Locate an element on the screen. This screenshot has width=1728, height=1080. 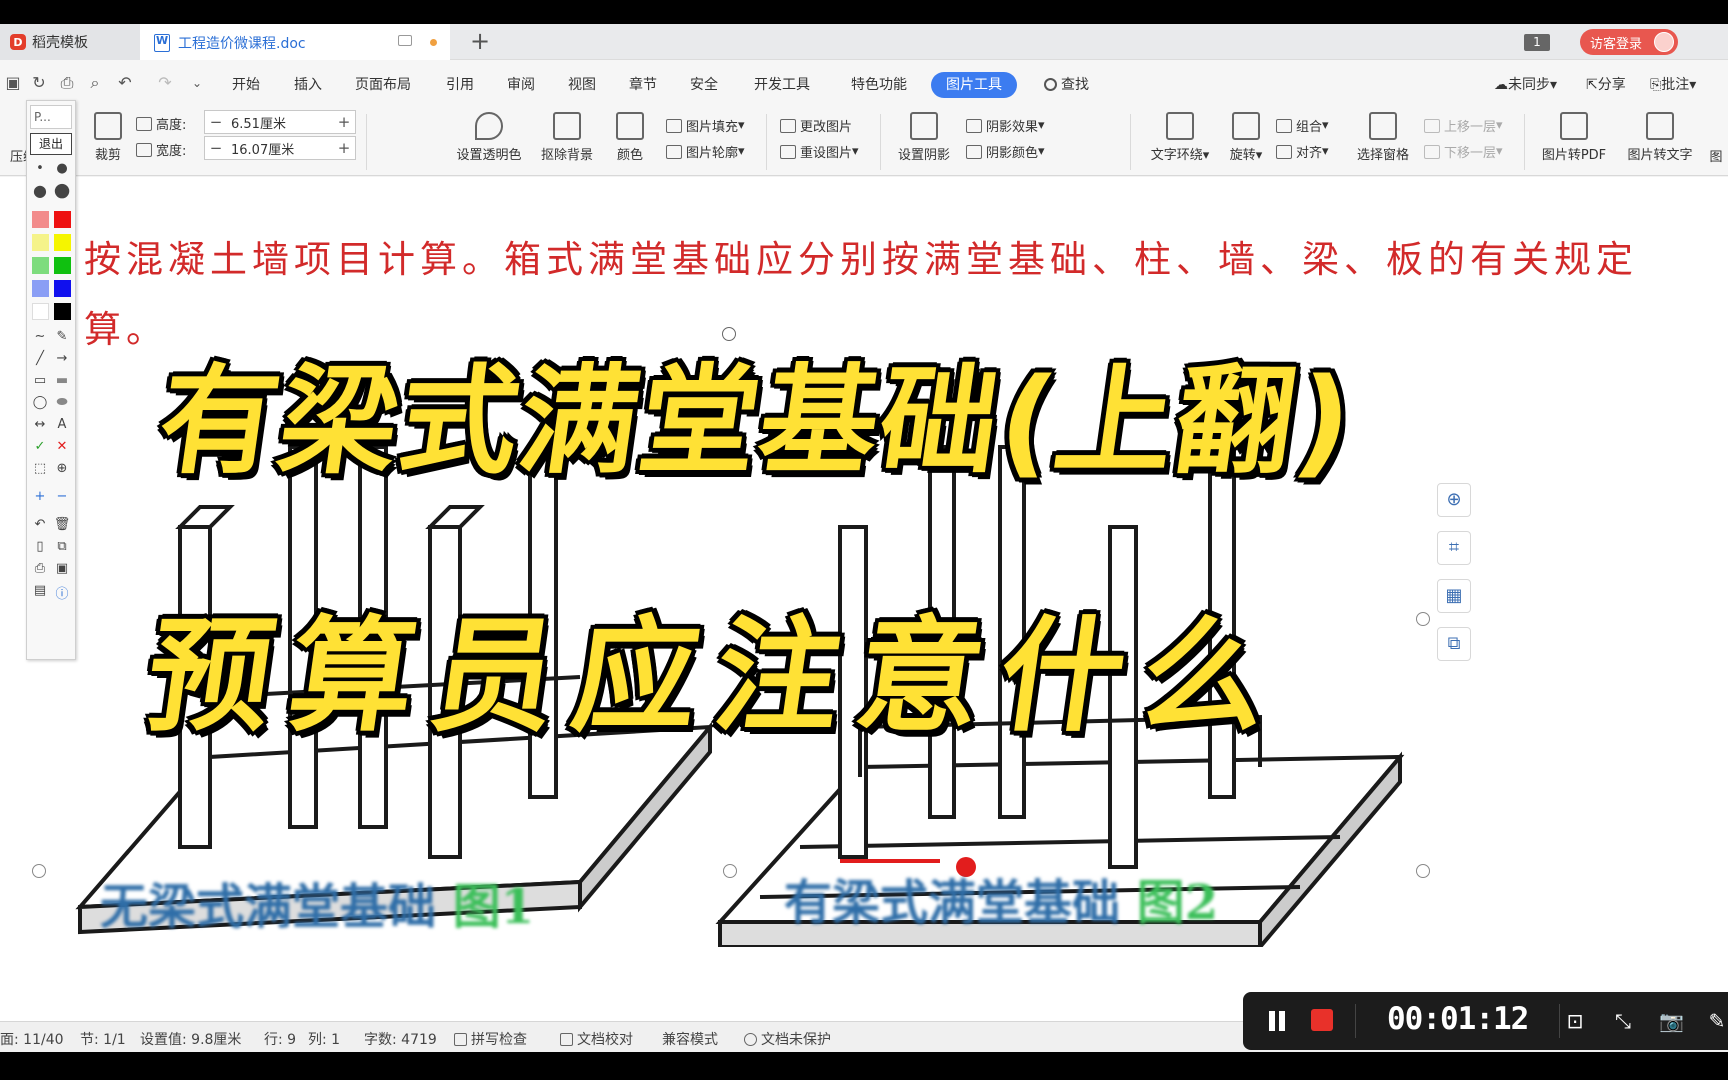
align-button: 对齐 ▾ is located at coordinates (1302, 151).